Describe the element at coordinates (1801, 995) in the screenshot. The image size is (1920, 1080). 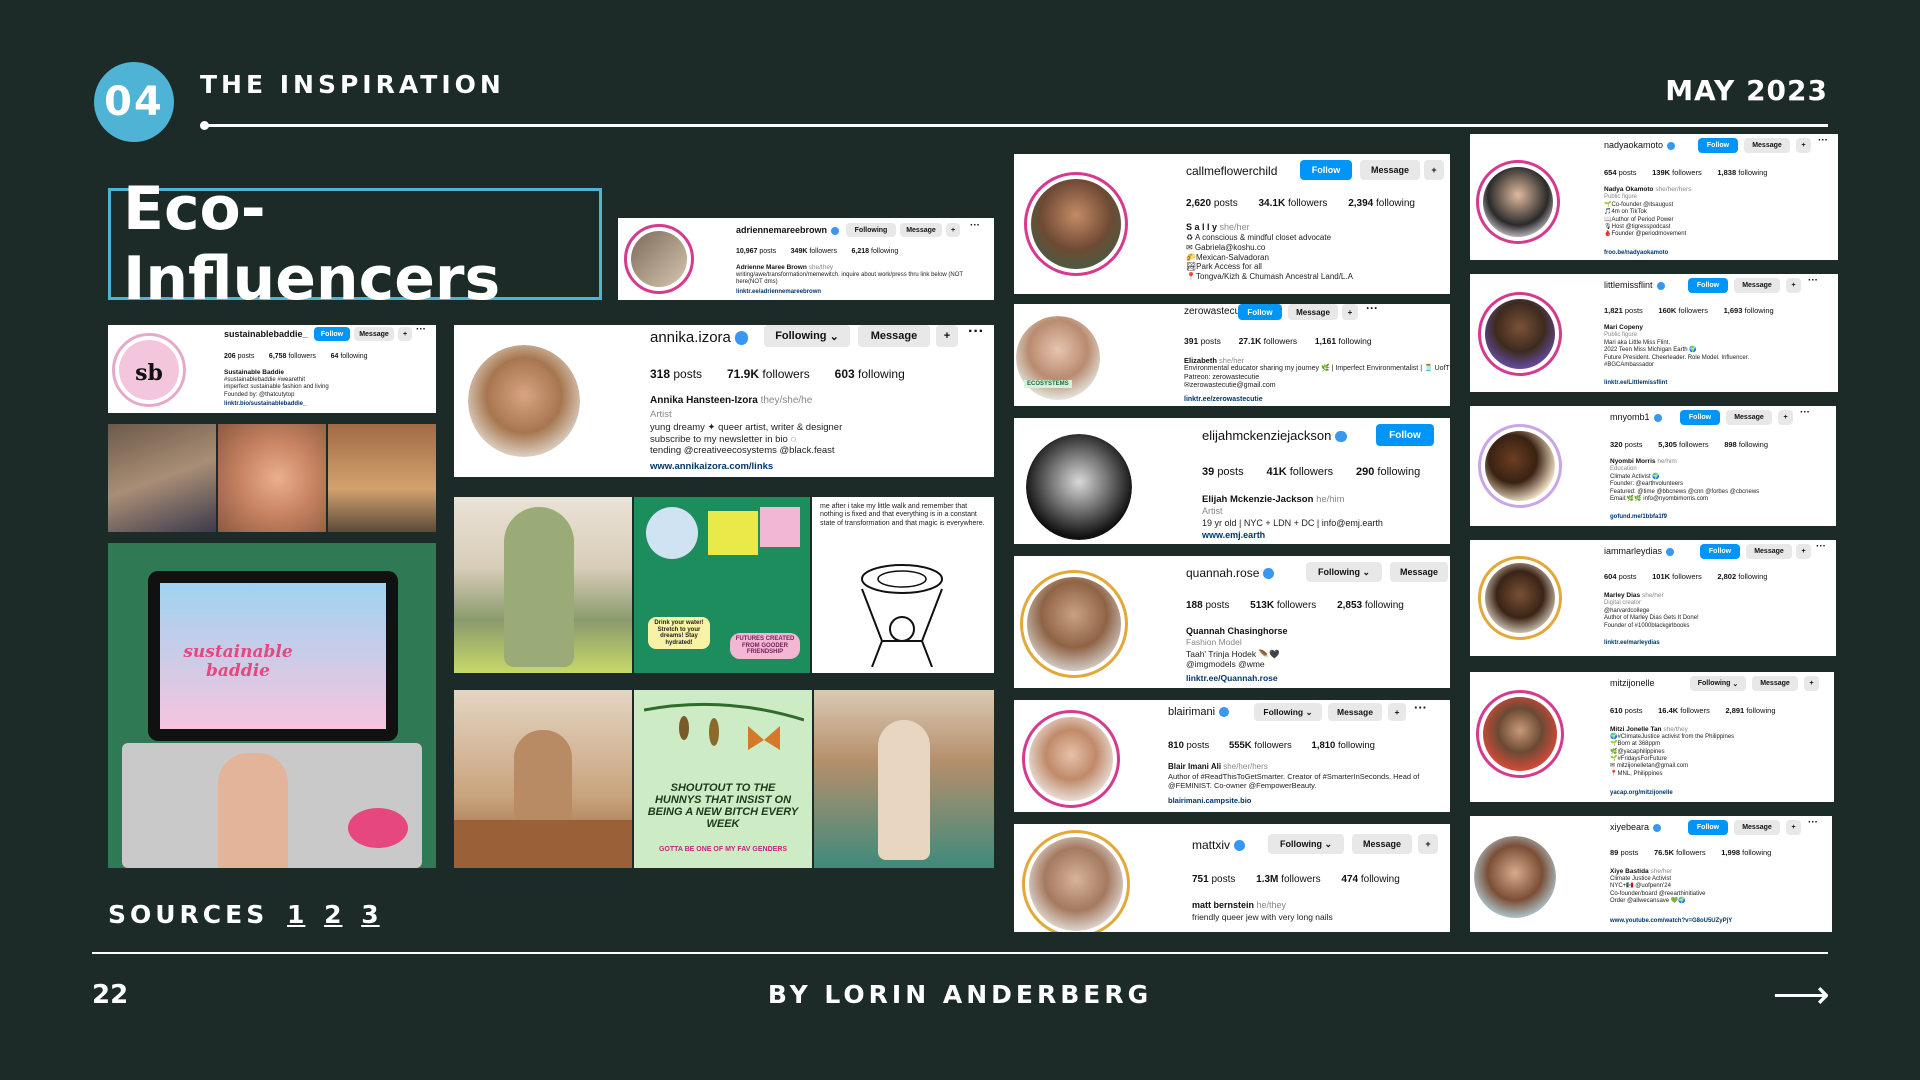
I see `right-arrow-icon: ⟶` at that location.